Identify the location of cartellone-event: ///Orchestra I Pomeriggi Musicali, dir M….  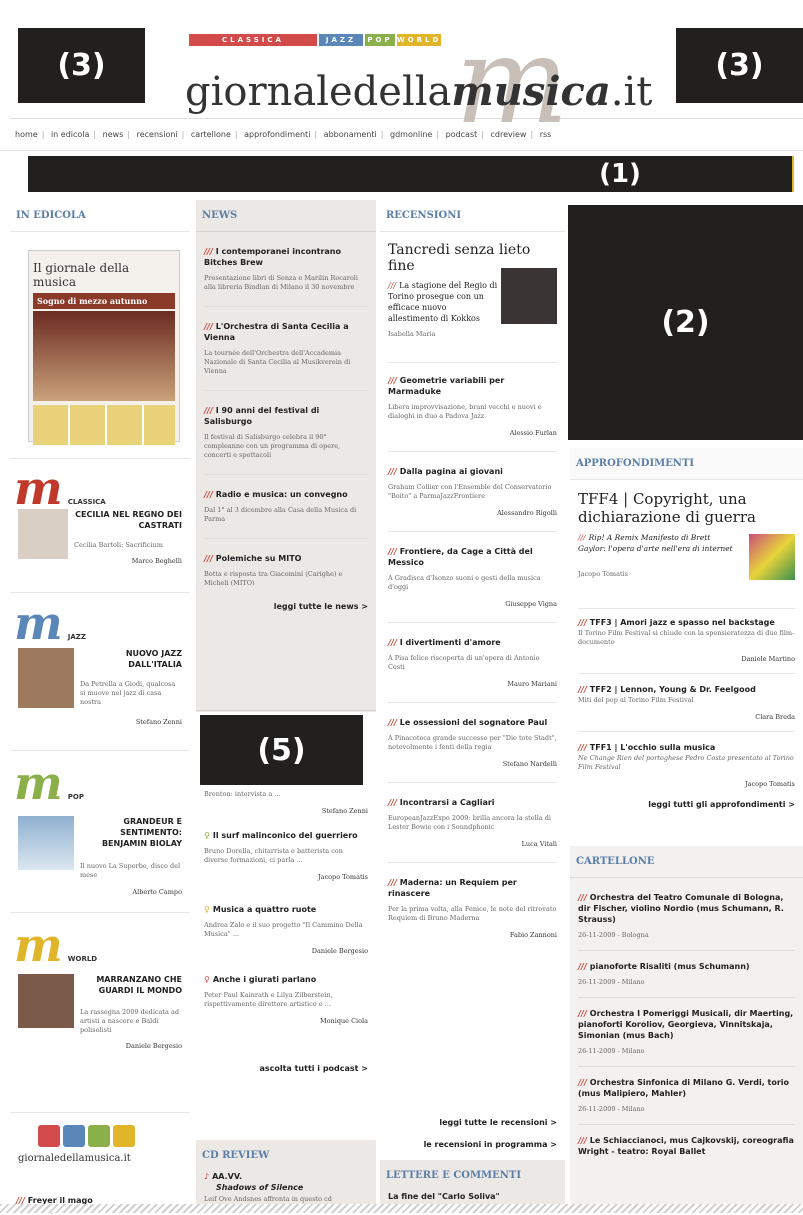
(686, 1032).